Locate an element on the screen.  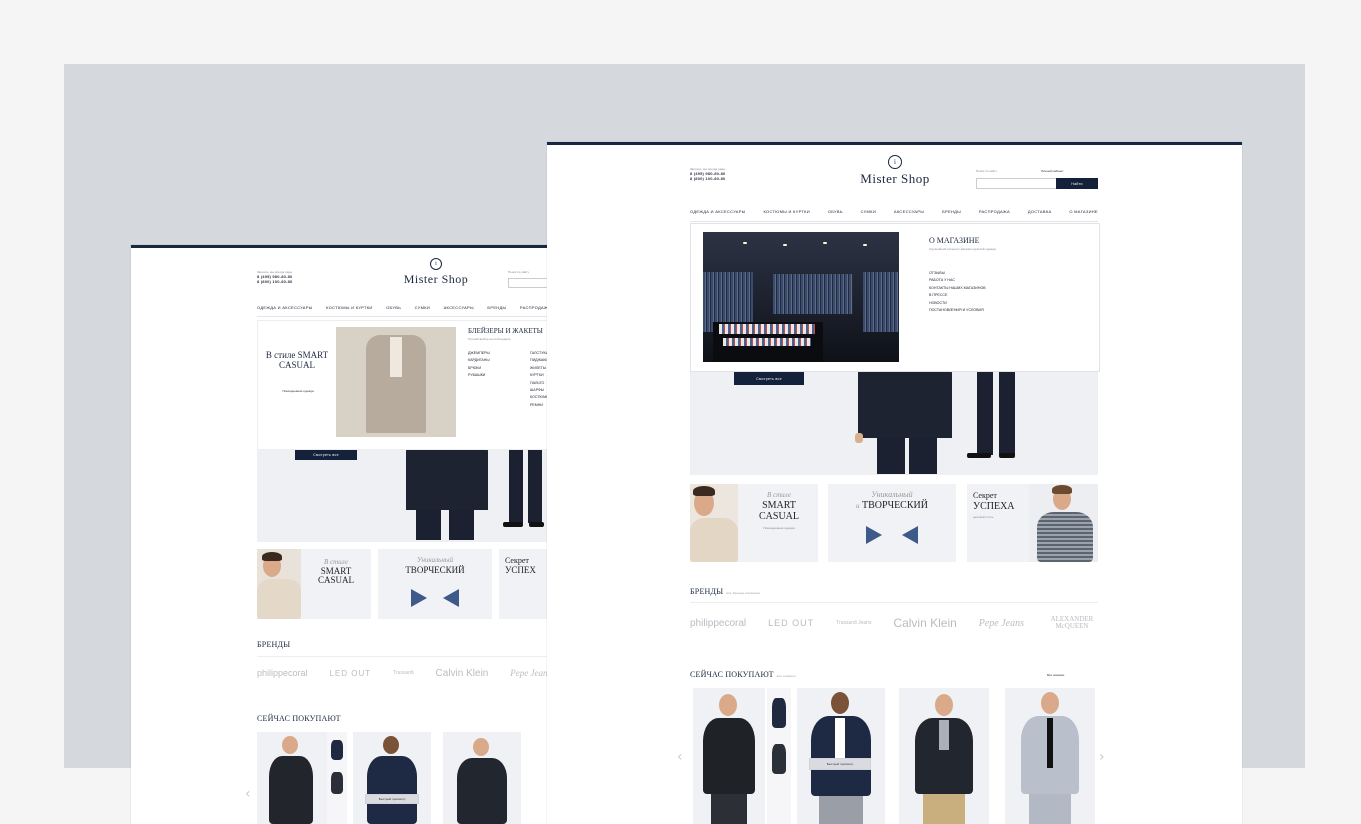
search-button: Найти is located at coordinates (1077, 183).